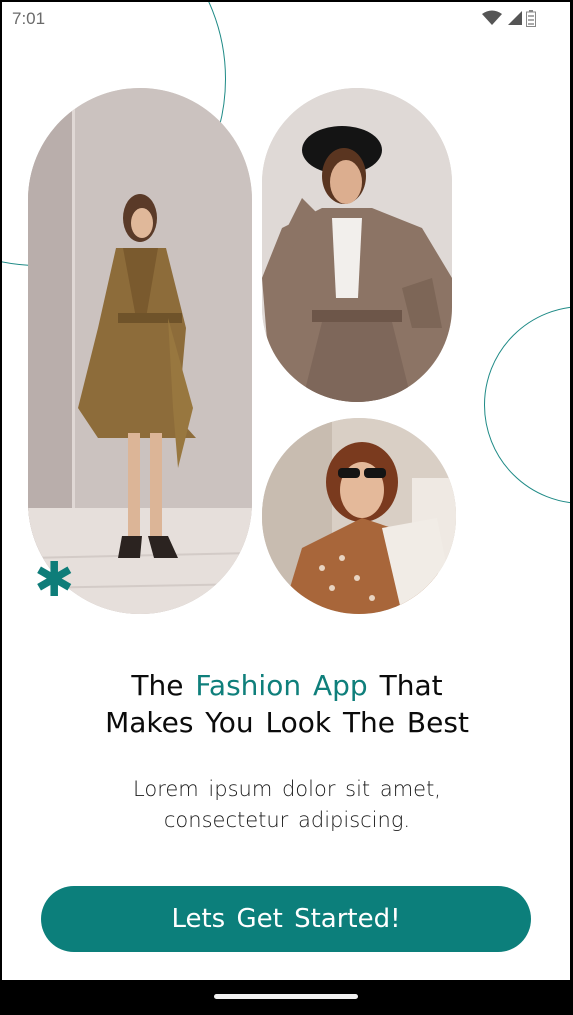  Describe the element at coordinates (411, 685) in the screenshot. I see `headline-suffix: That` at that location.